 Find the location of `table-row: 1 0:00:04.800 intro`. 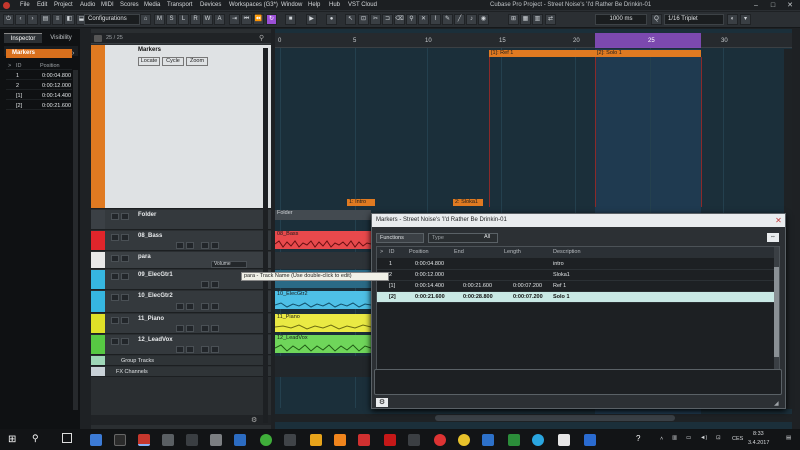

table-row: 1 0:00:04.800 intro is located at coordinates (578, 264).